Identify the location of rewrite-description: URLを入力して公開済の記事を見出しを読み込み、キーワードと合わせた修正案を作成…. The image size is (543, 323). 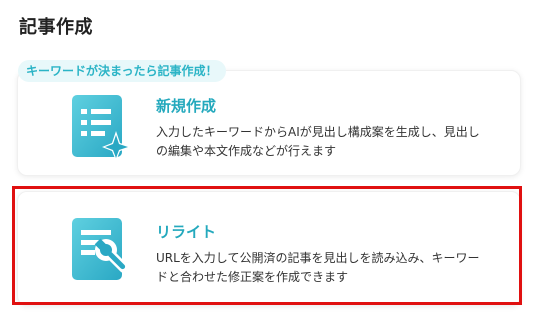
(318, 267).